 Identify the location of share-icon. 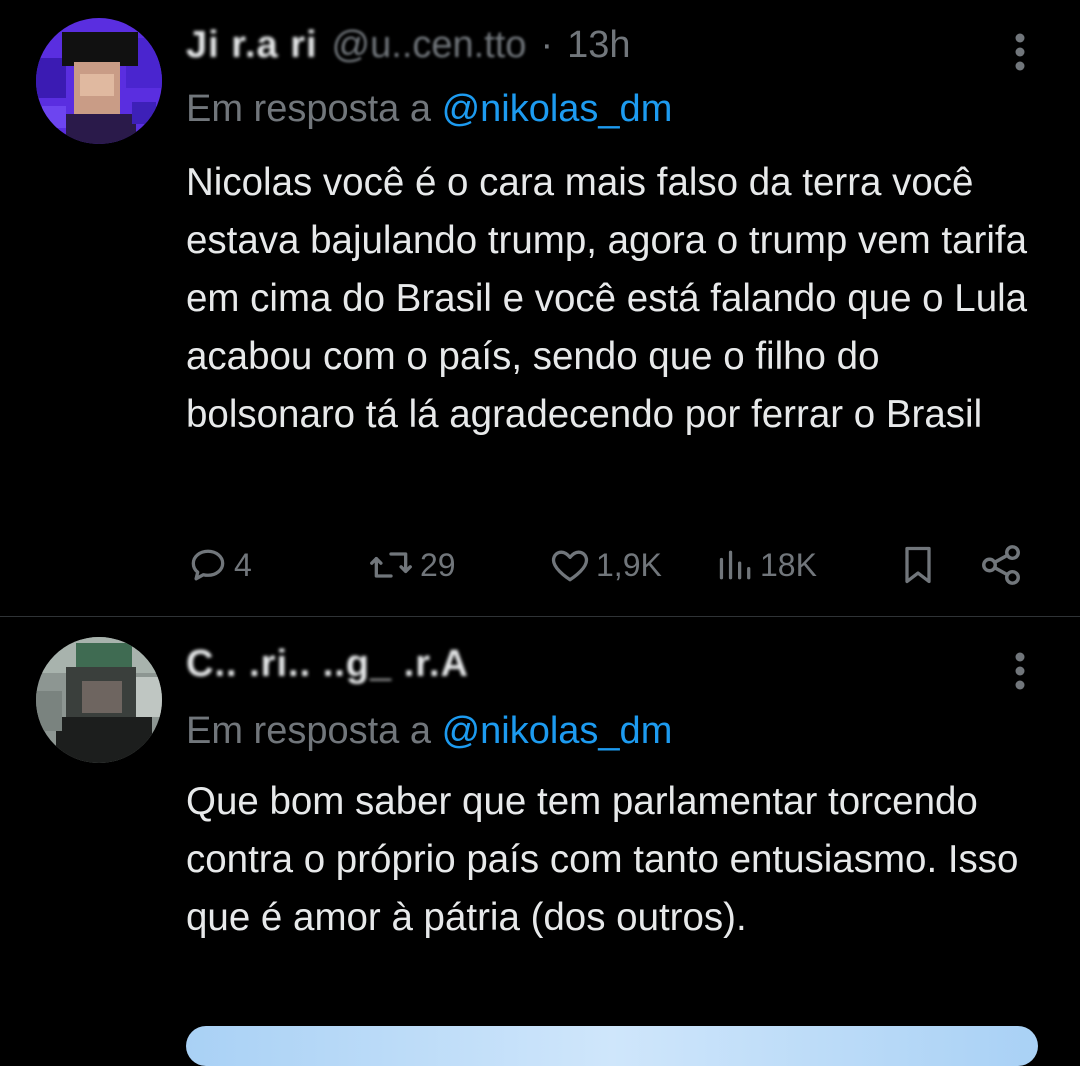
(1001, 565).